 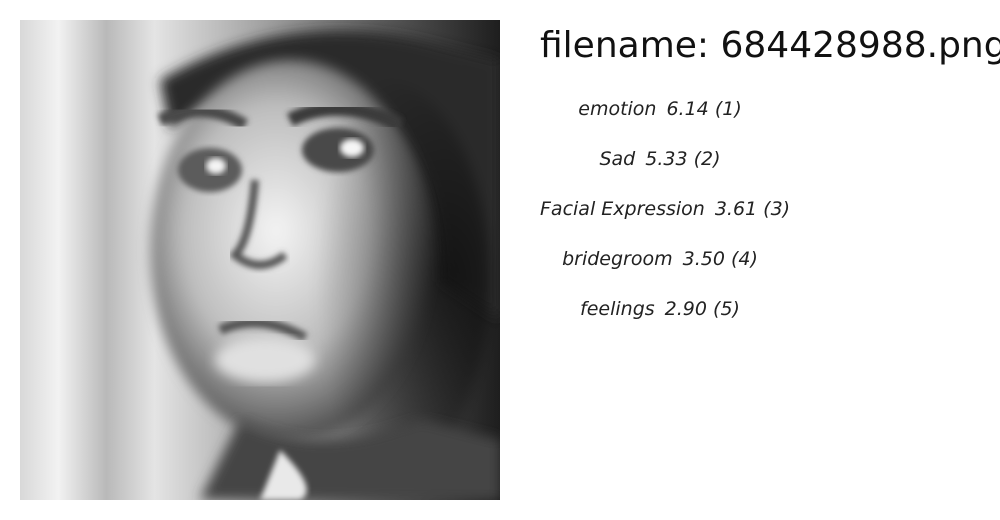 What do you see at coordinates (666, 159) in the screenshot?
I see `prediction-score: 5.33` at bounding box center [666, 159].